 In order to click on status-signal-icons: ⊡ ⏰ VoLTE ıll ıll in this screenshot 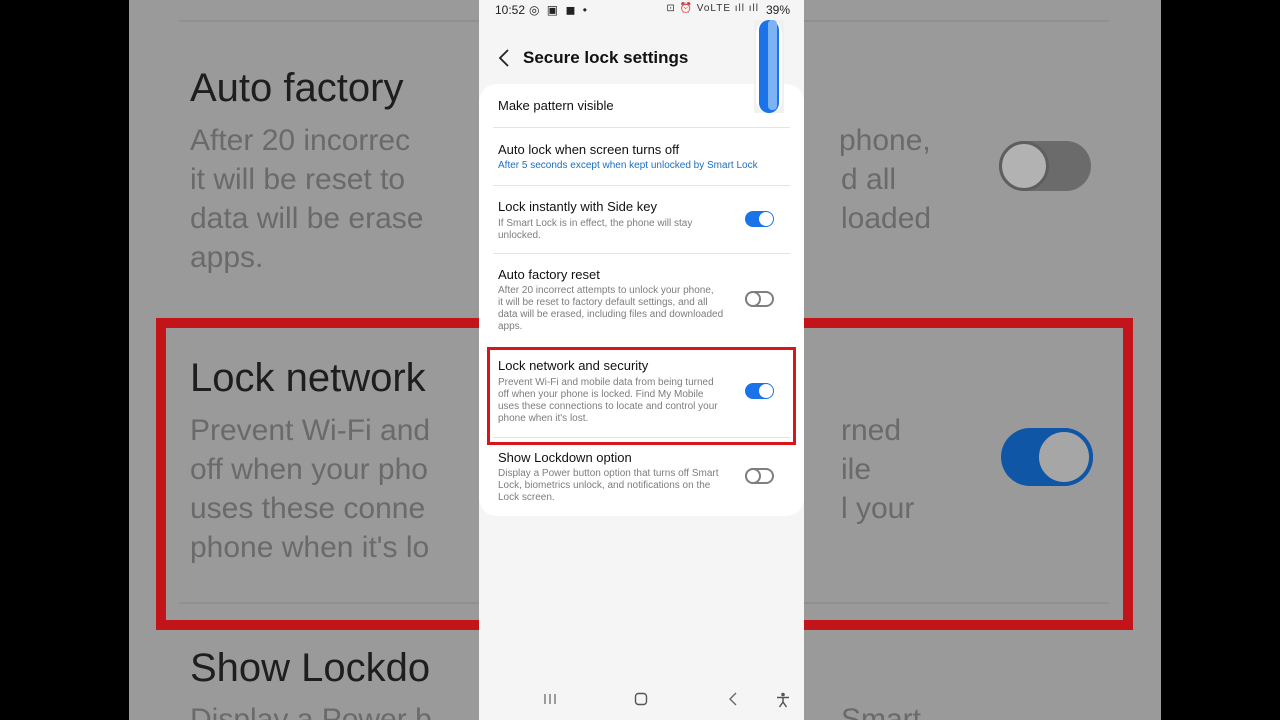, I will do `click(712, 8)`.